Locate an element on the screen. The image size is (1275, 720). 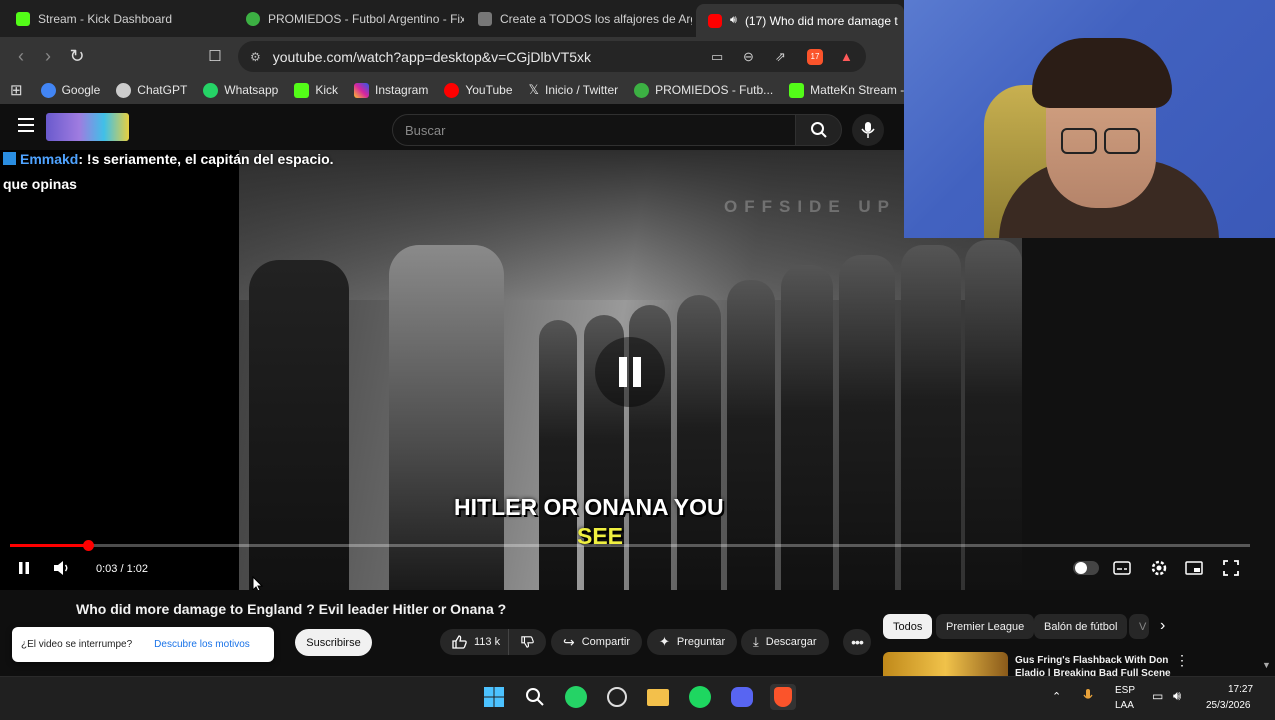
brave-browser-icon is located at coordinates (783, 697).